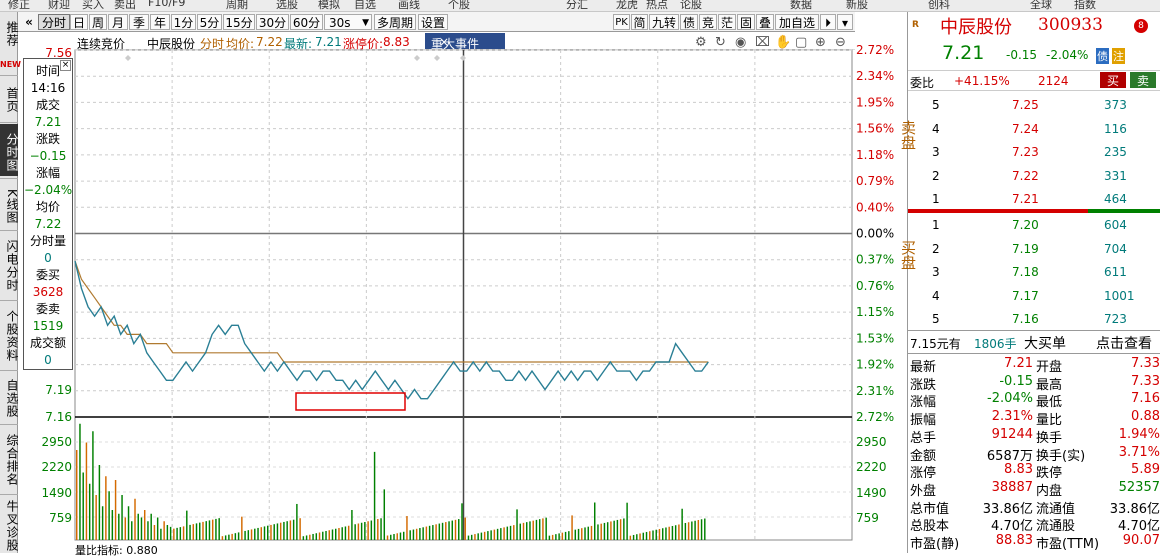 This screenshot has height=558, width=1160. What do you see at coordinates (465, 42) in the screenshot?
I see `event-tab: 重大事件 ×` at bounding box center [465, 42].